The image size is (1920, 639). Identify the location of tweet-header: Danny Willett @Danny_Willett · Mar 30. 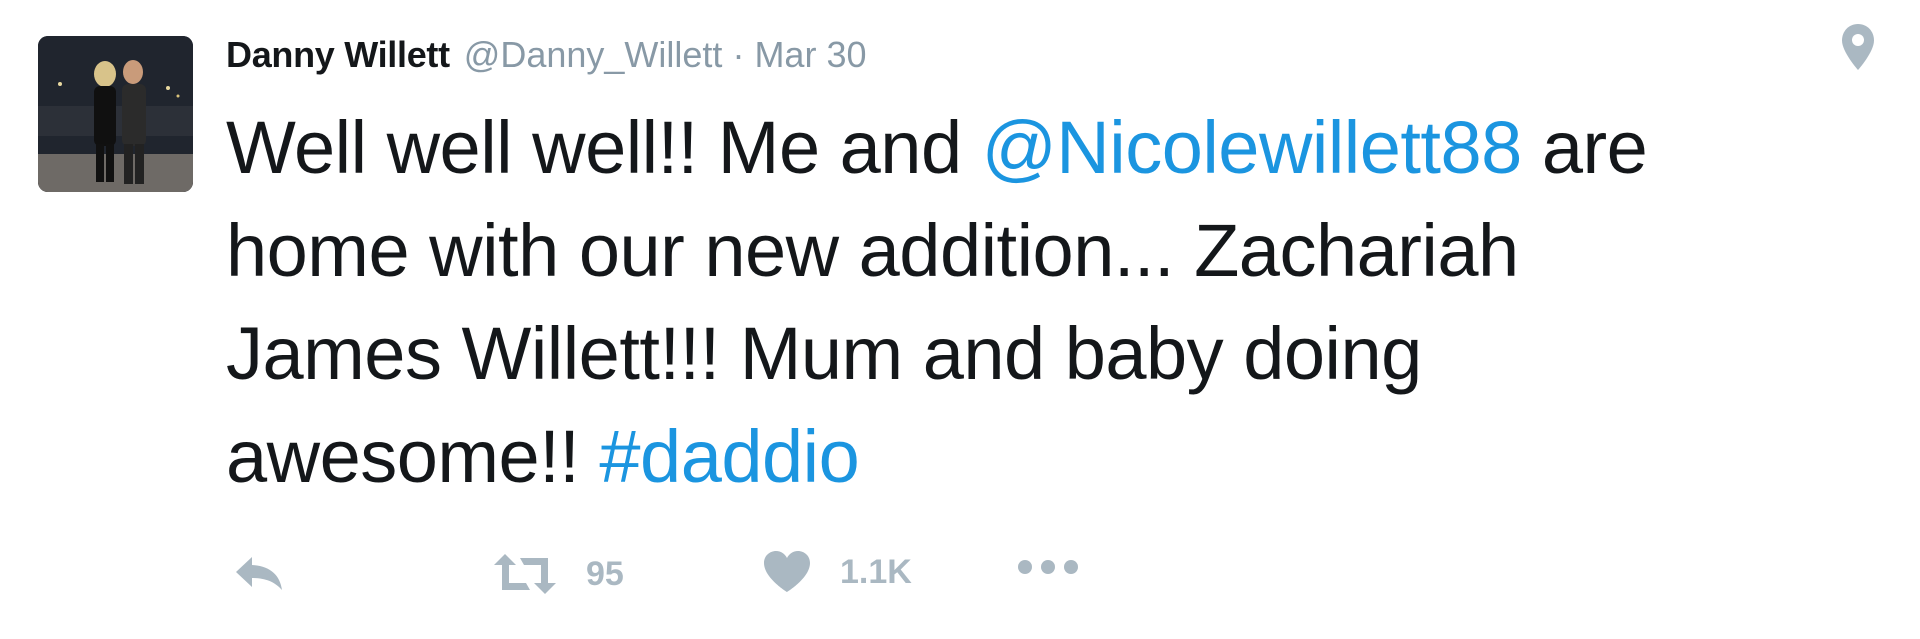
(546, 60).